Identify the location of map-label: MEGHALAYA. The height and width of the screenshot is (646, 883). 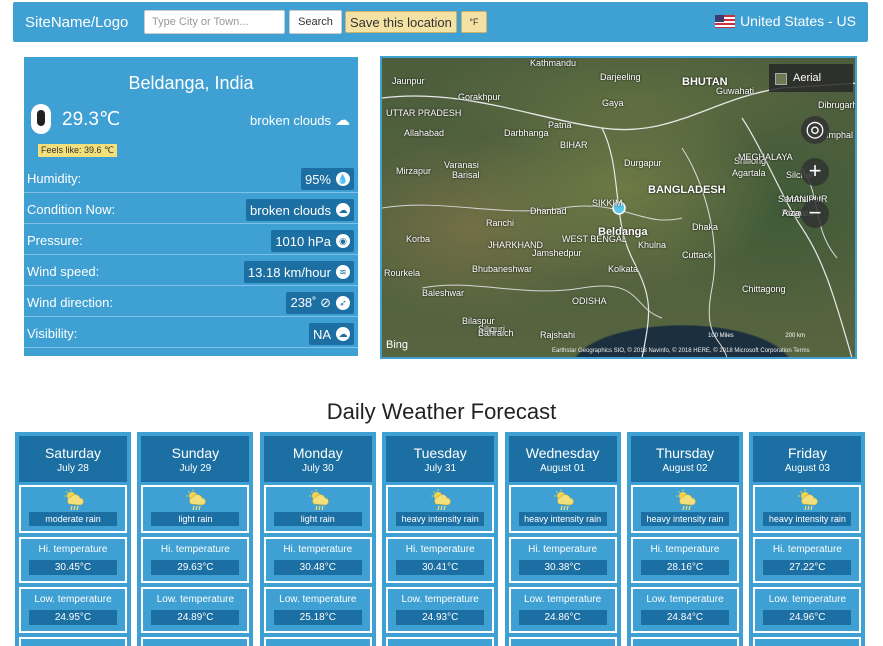
(765, 157).